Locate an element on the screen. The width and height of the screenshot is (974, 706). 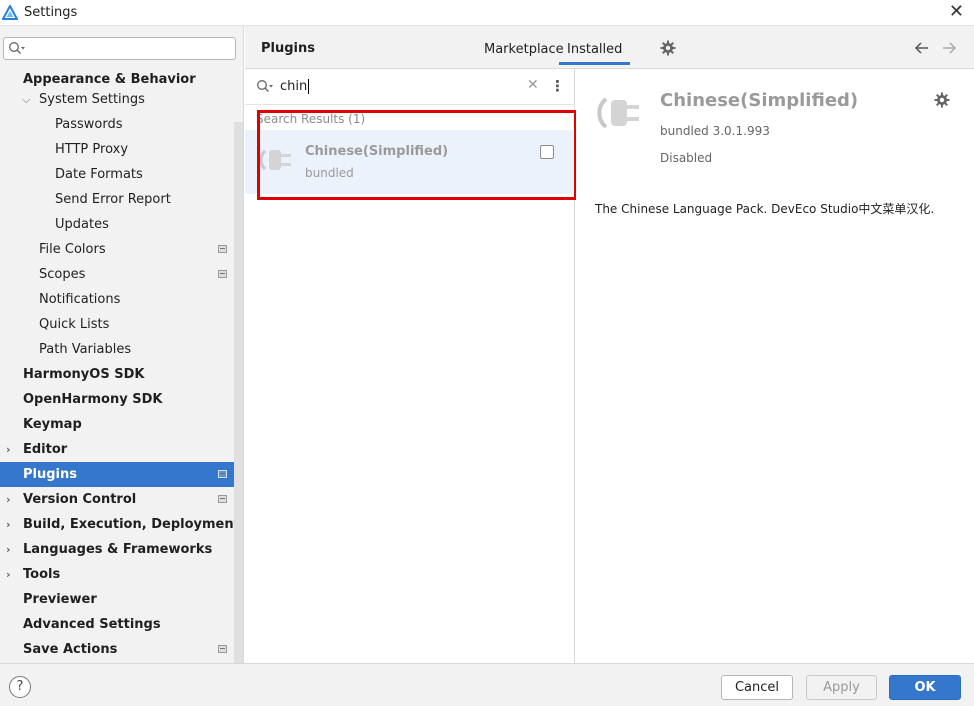
sidebar-scrollbar is located at coordinates (238, 392).